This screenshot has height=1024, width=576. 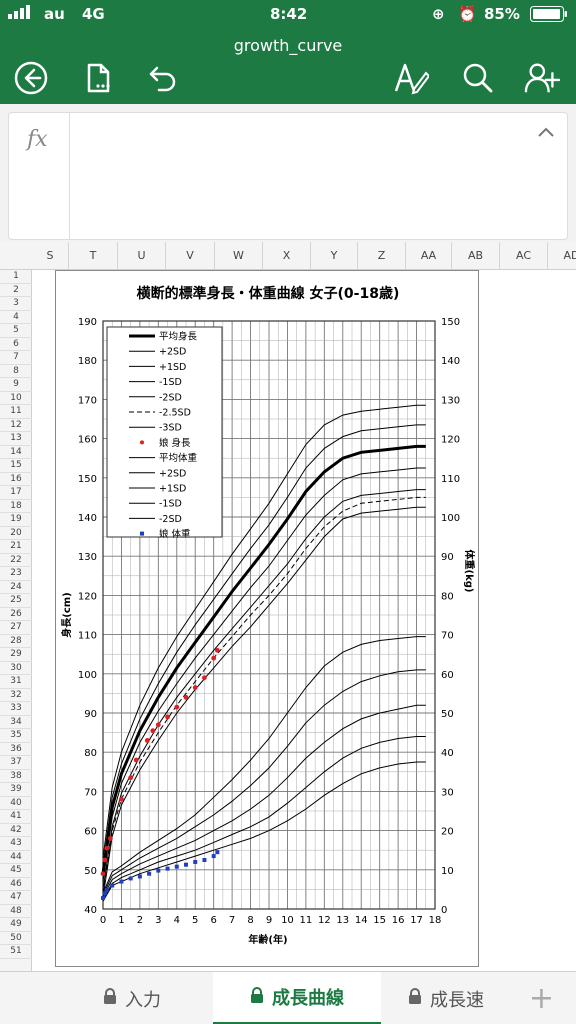 I want to click on row-header-12: 12, so click(x=16, y=425).